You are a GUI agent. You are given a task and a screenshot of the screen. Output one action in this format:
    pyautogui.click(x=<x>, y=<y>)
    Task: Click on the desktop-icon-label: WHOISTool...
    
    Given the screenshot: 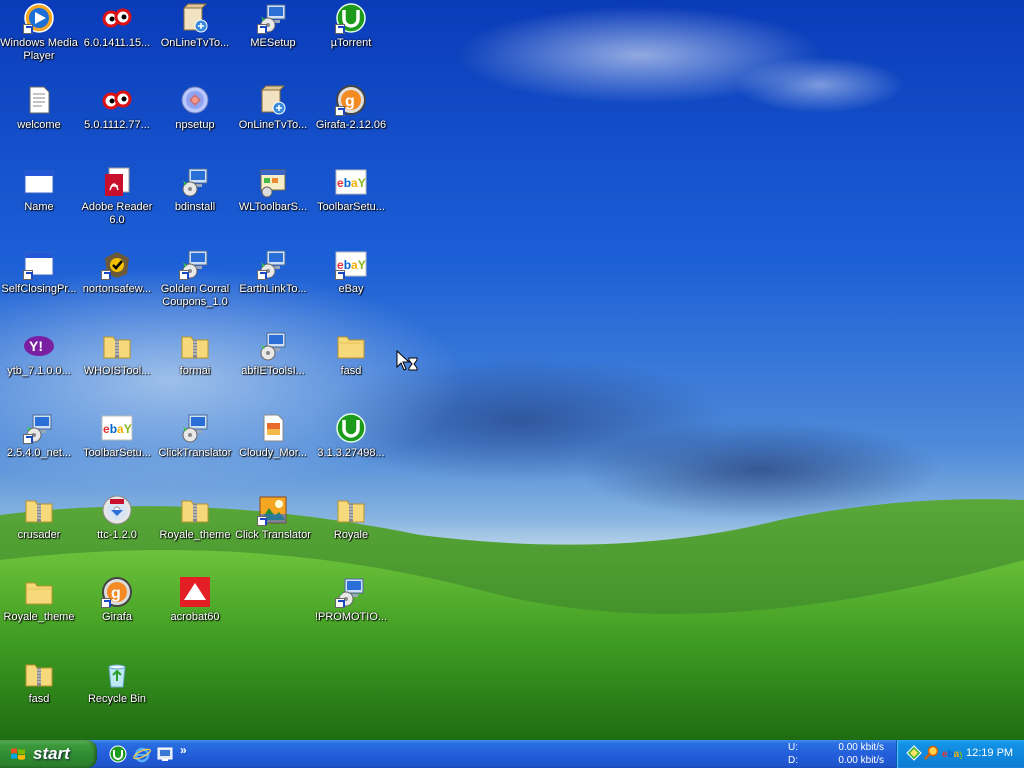 What is the action you would take?
    pyautogui.click(x=117, y=371)
    